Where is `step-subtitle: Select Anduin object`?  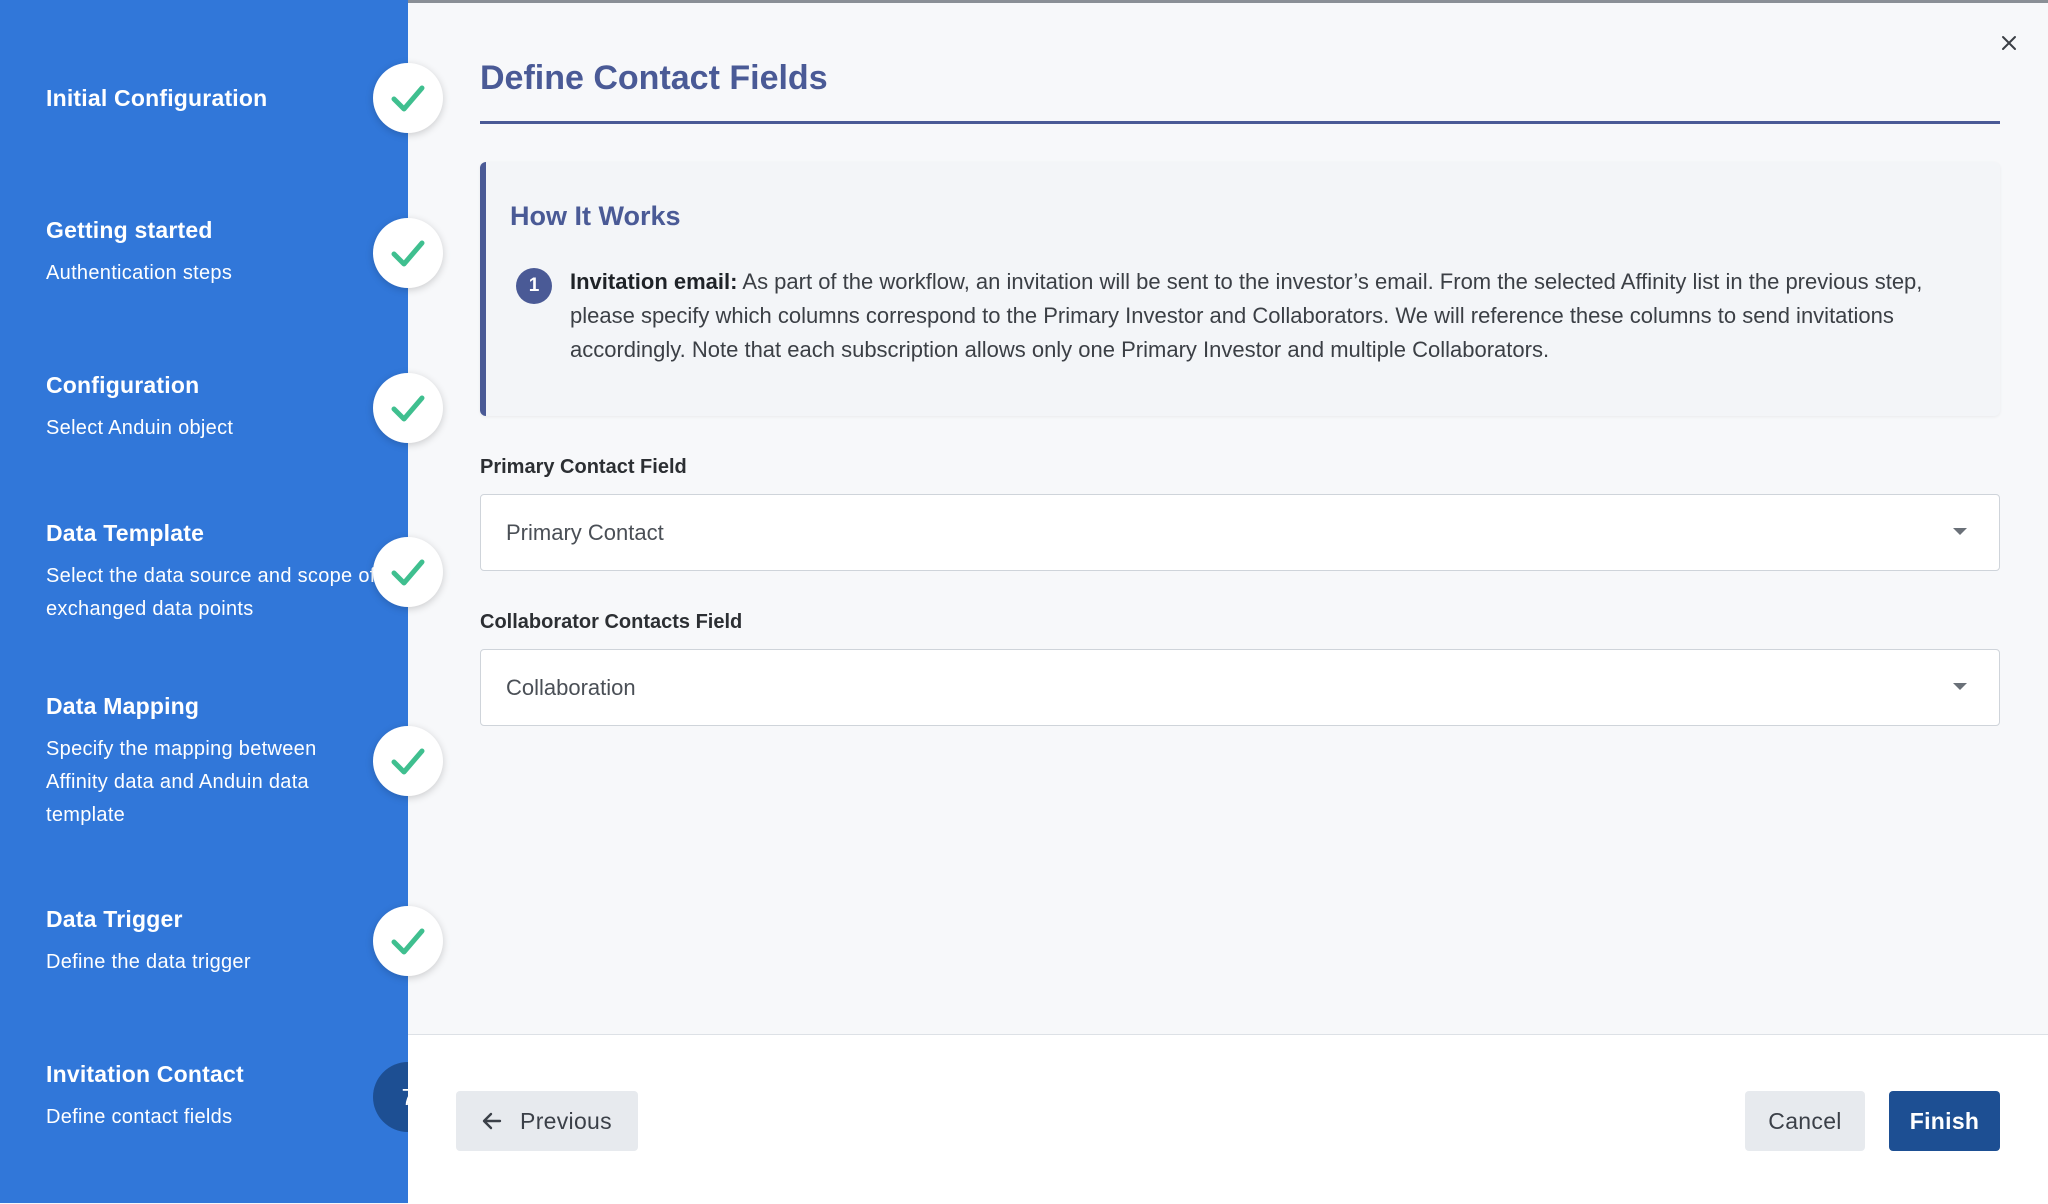
step-subtitle: Select Anduin object is located at coordinates (140, 428).